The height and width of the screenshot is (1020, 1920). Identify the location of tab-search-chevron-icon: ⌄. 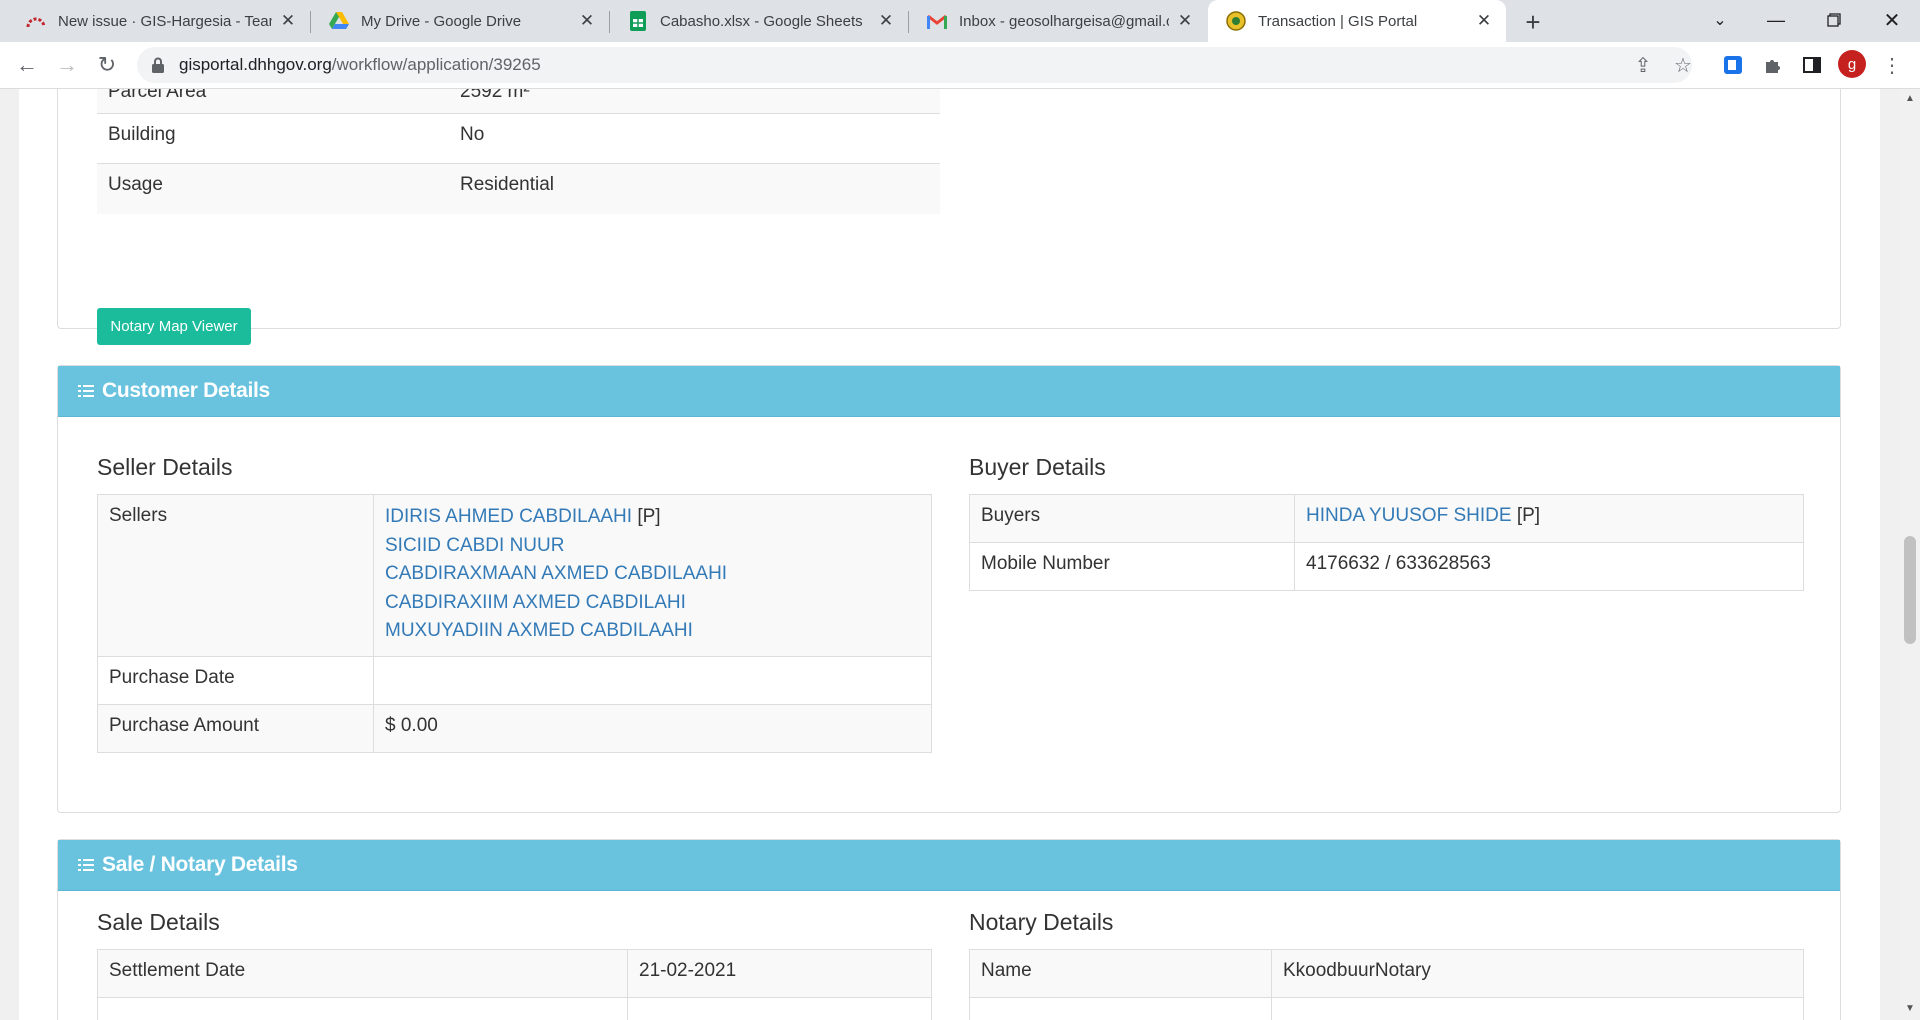
(1720, 20).